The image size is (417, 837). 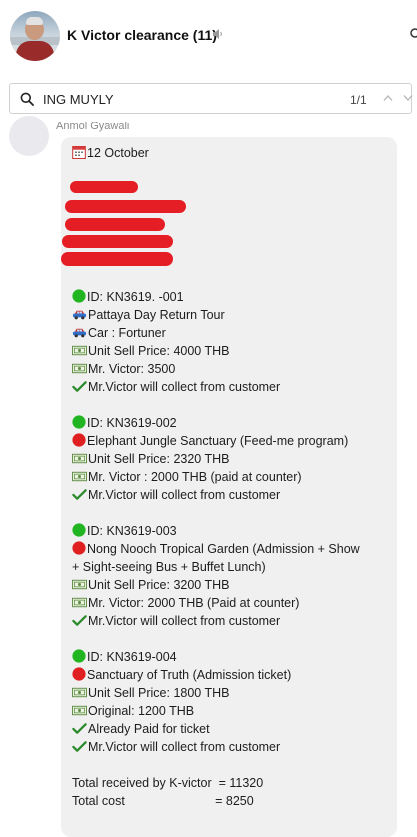 What do you see at coordinates (27, 99) in the screenshot?
I see `search-icon` at bounding box center [27, 99].